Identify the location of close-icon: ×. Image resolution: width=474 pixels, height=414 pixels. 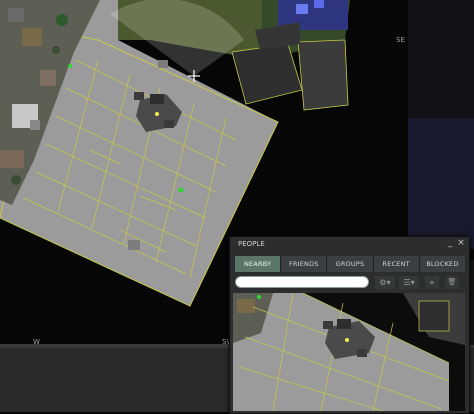
(461, 244).